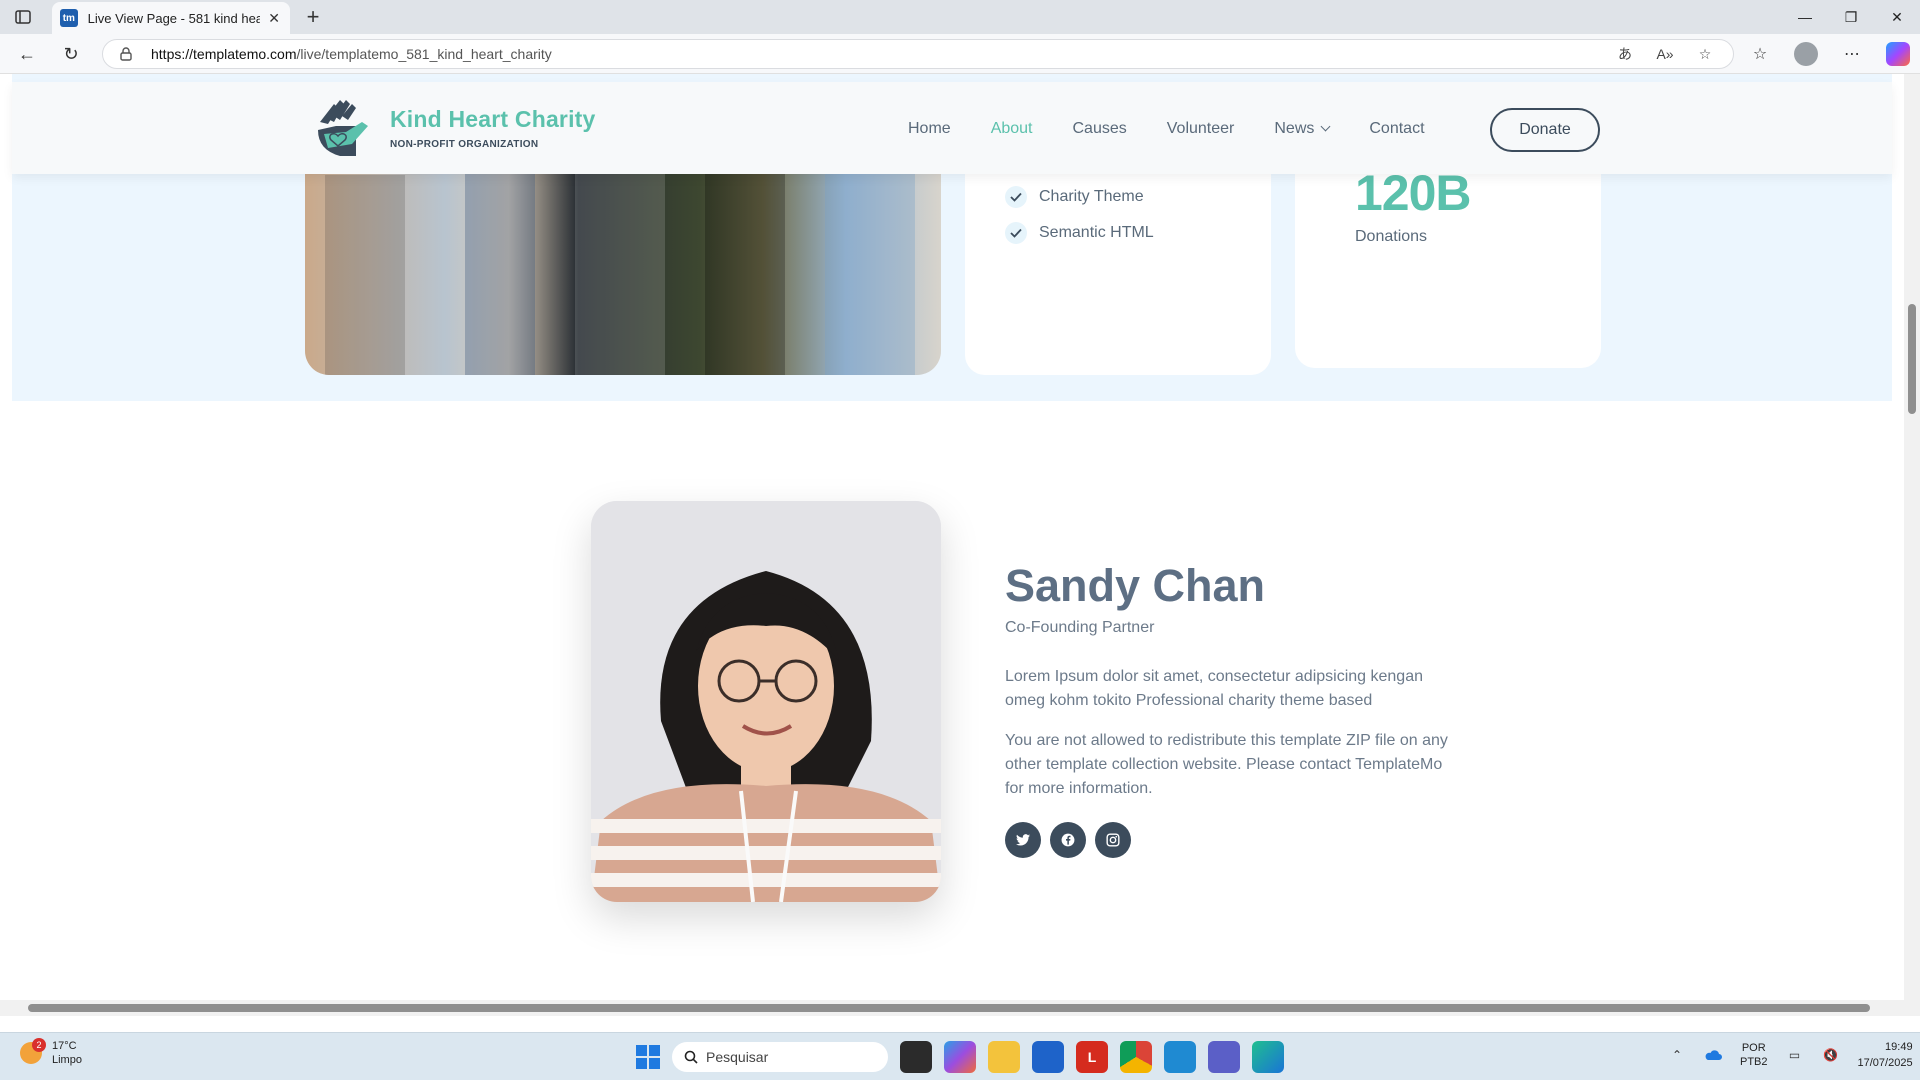 This screenshot has height=1080, width=1920. What do you see at coordinates (949, 1008) in the screenshot?
I see `horizontal-scroll-thumb` at bounding box center [949, 1008].